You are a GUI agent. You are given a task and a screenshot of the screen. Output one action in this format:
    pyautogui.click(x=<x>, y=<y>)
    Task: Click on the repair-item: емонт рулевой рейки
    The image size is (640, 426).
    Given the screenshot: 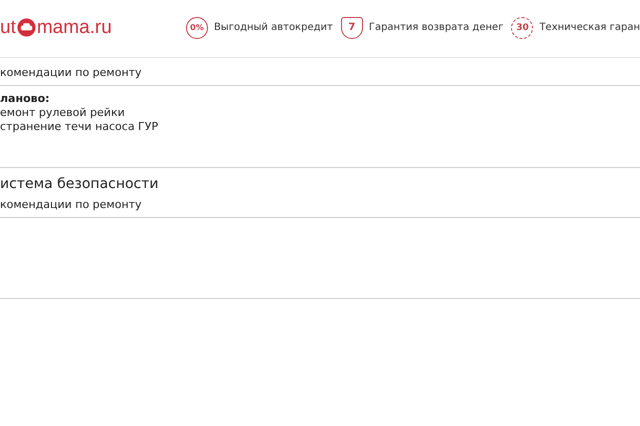 What is the action you would take?
    pyautogui.click(x=63, y=113)
    